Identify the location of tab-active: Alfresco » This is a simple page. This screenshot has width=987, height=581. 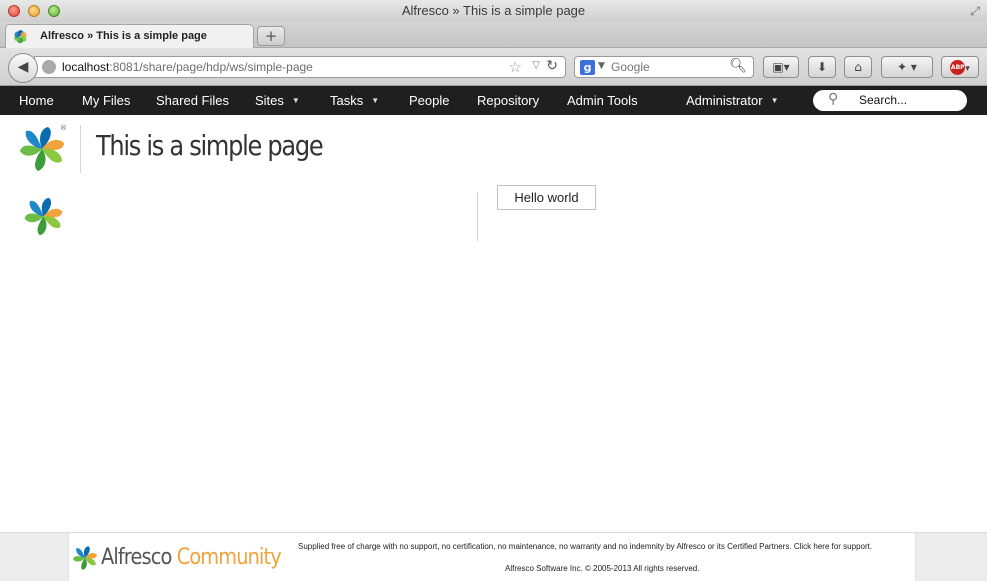
(129, 36).